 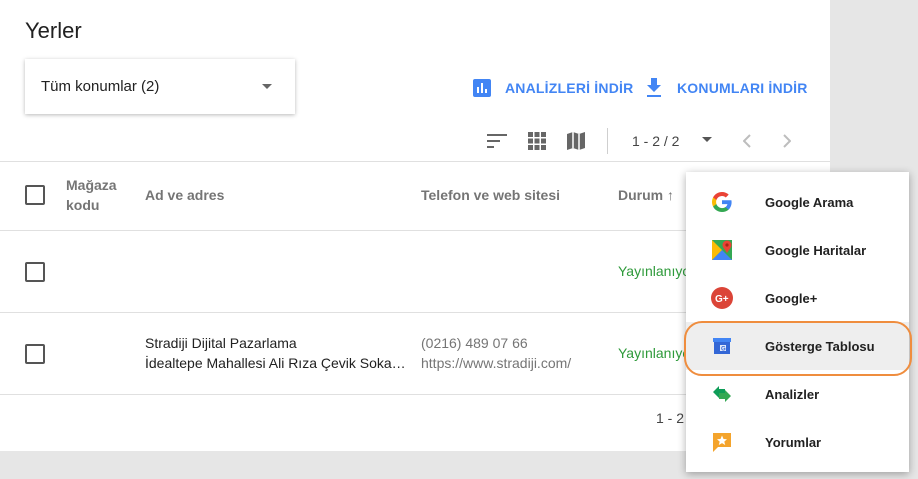 What do you see at coordinates (816, 250) in the screenshot?
I see `menu-item-label: Google Haritalar` at bounding box center [816, 250].